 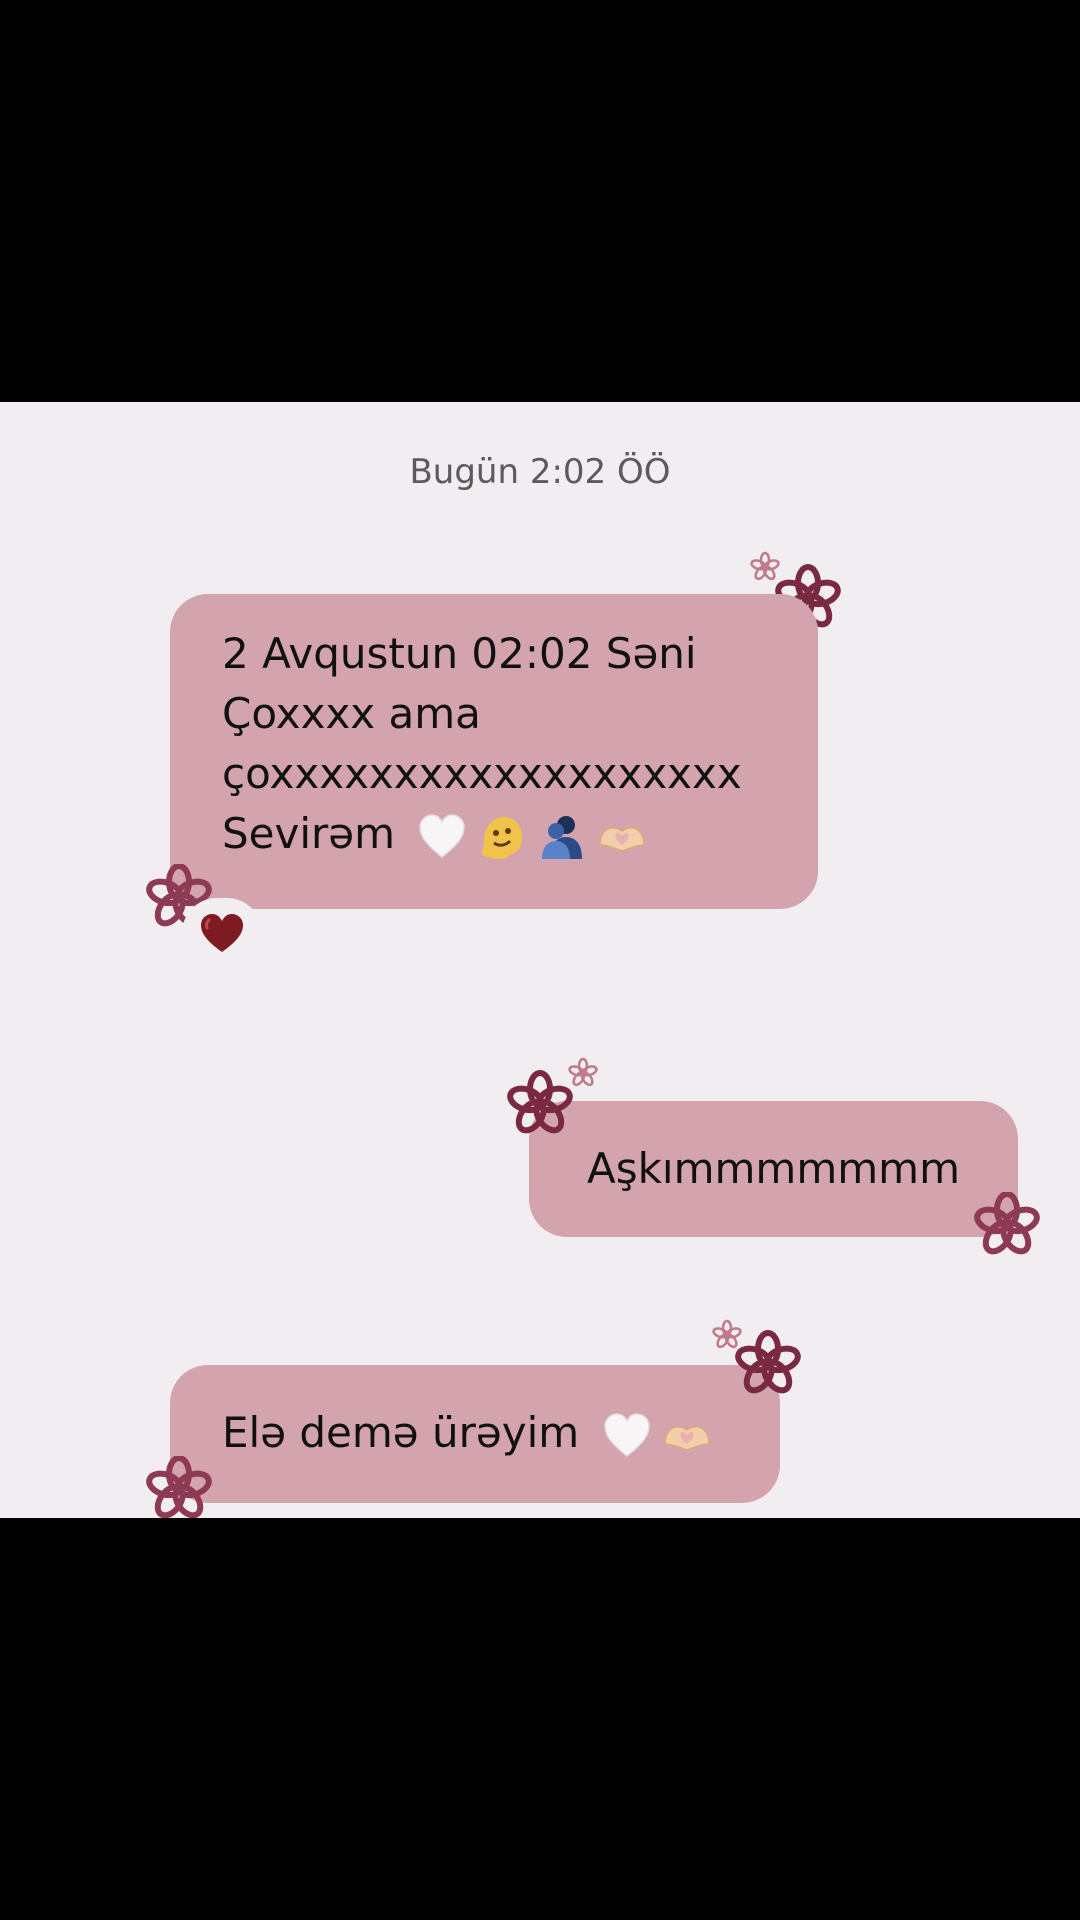 I want to click on message-line-with-emojis: Sevirəm, so click(x=502, y=834).